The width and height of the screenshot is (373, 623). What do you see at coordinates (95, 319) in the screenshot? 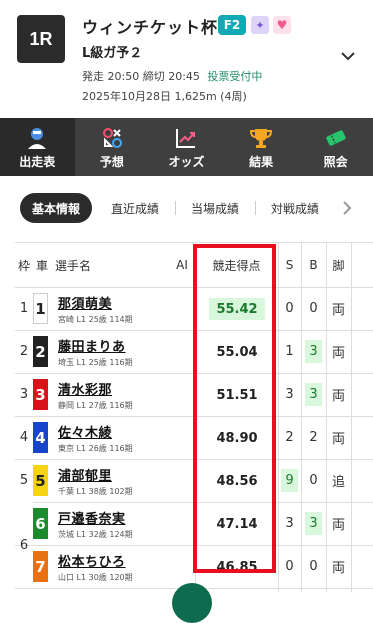
I see `racer-info: 宮崎 L1 25歳 114期` at bounding box center [95, 319].